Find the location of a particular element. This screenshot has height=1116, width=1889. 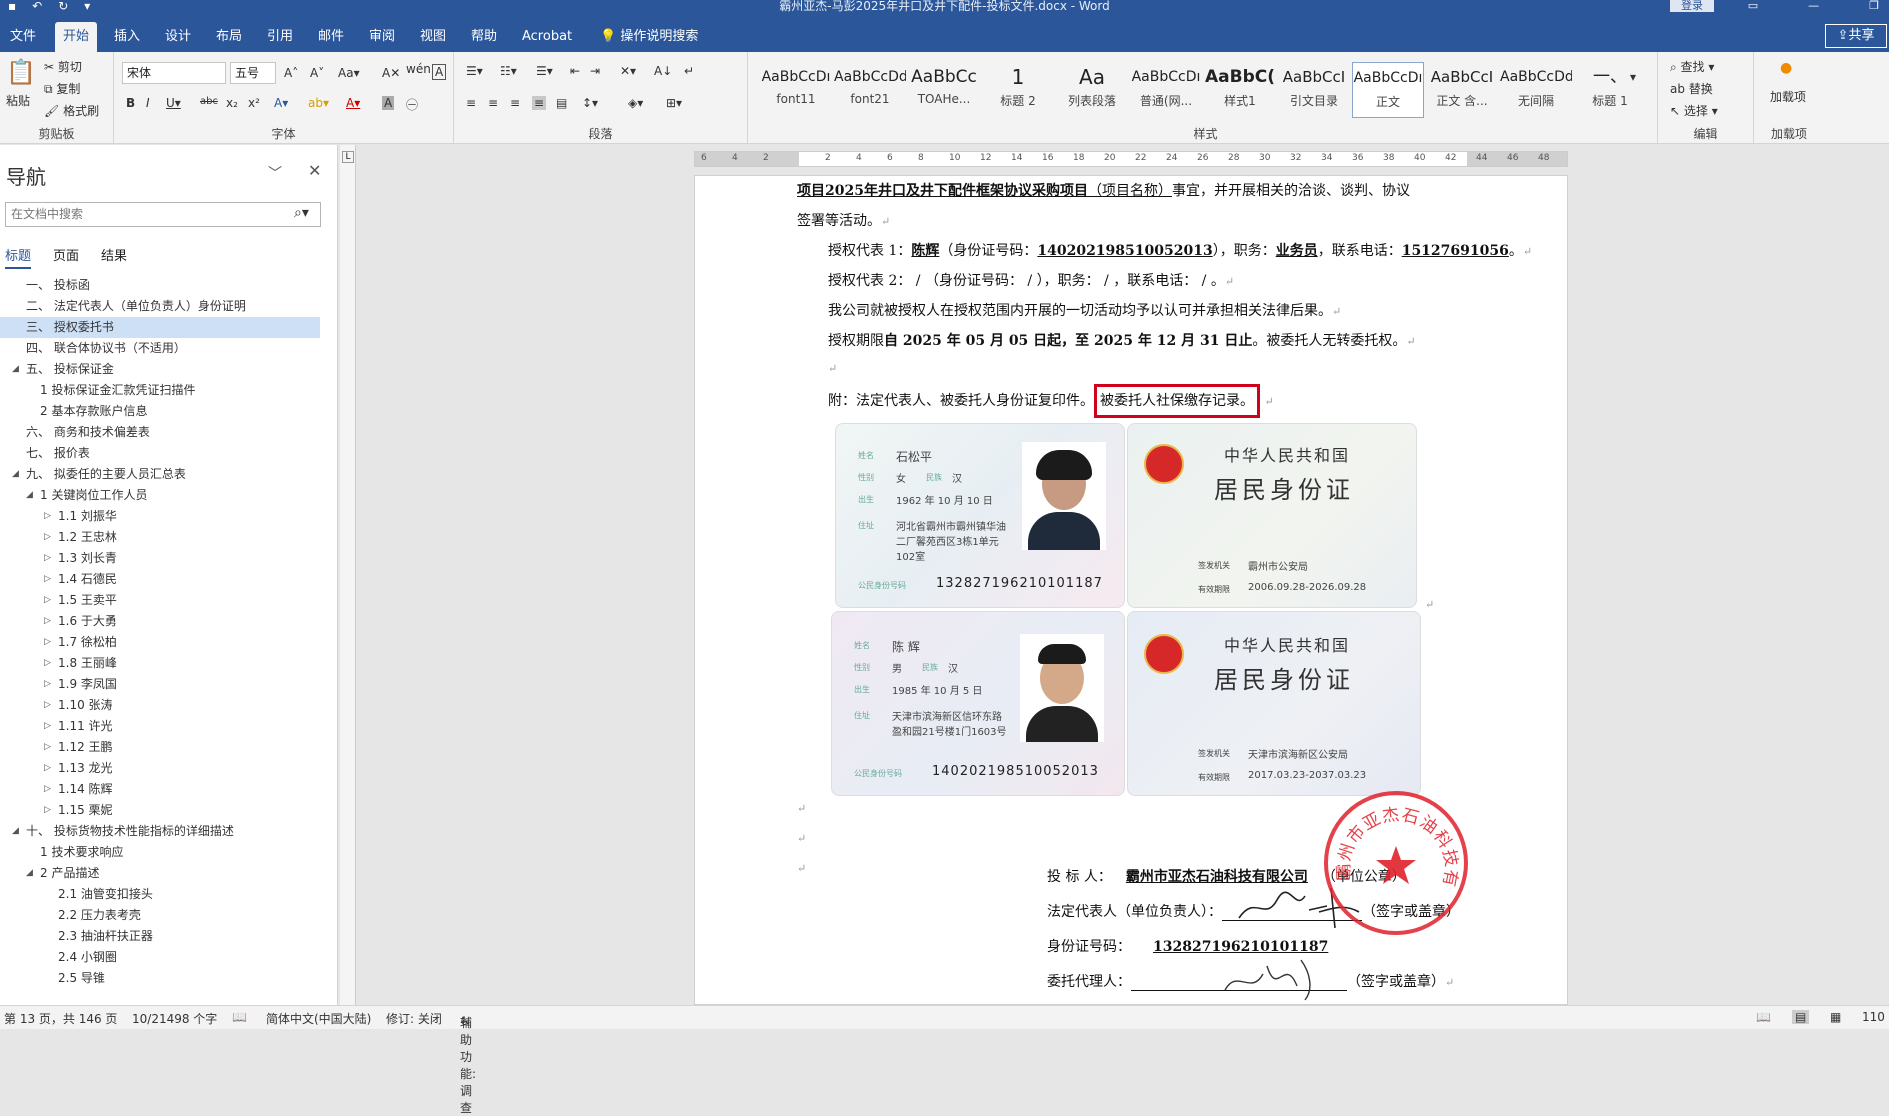

nav-heading-item: 2.5 导锥 is located at coordinates (160, 978).